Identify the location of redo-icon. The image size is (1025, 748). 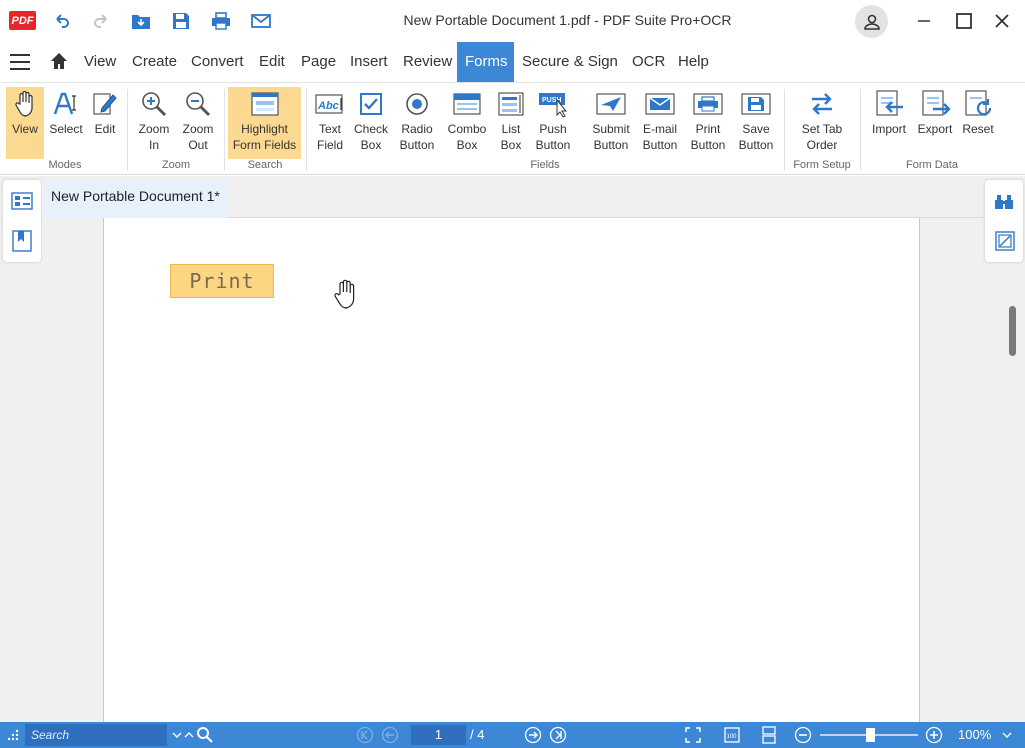
(101, 21).